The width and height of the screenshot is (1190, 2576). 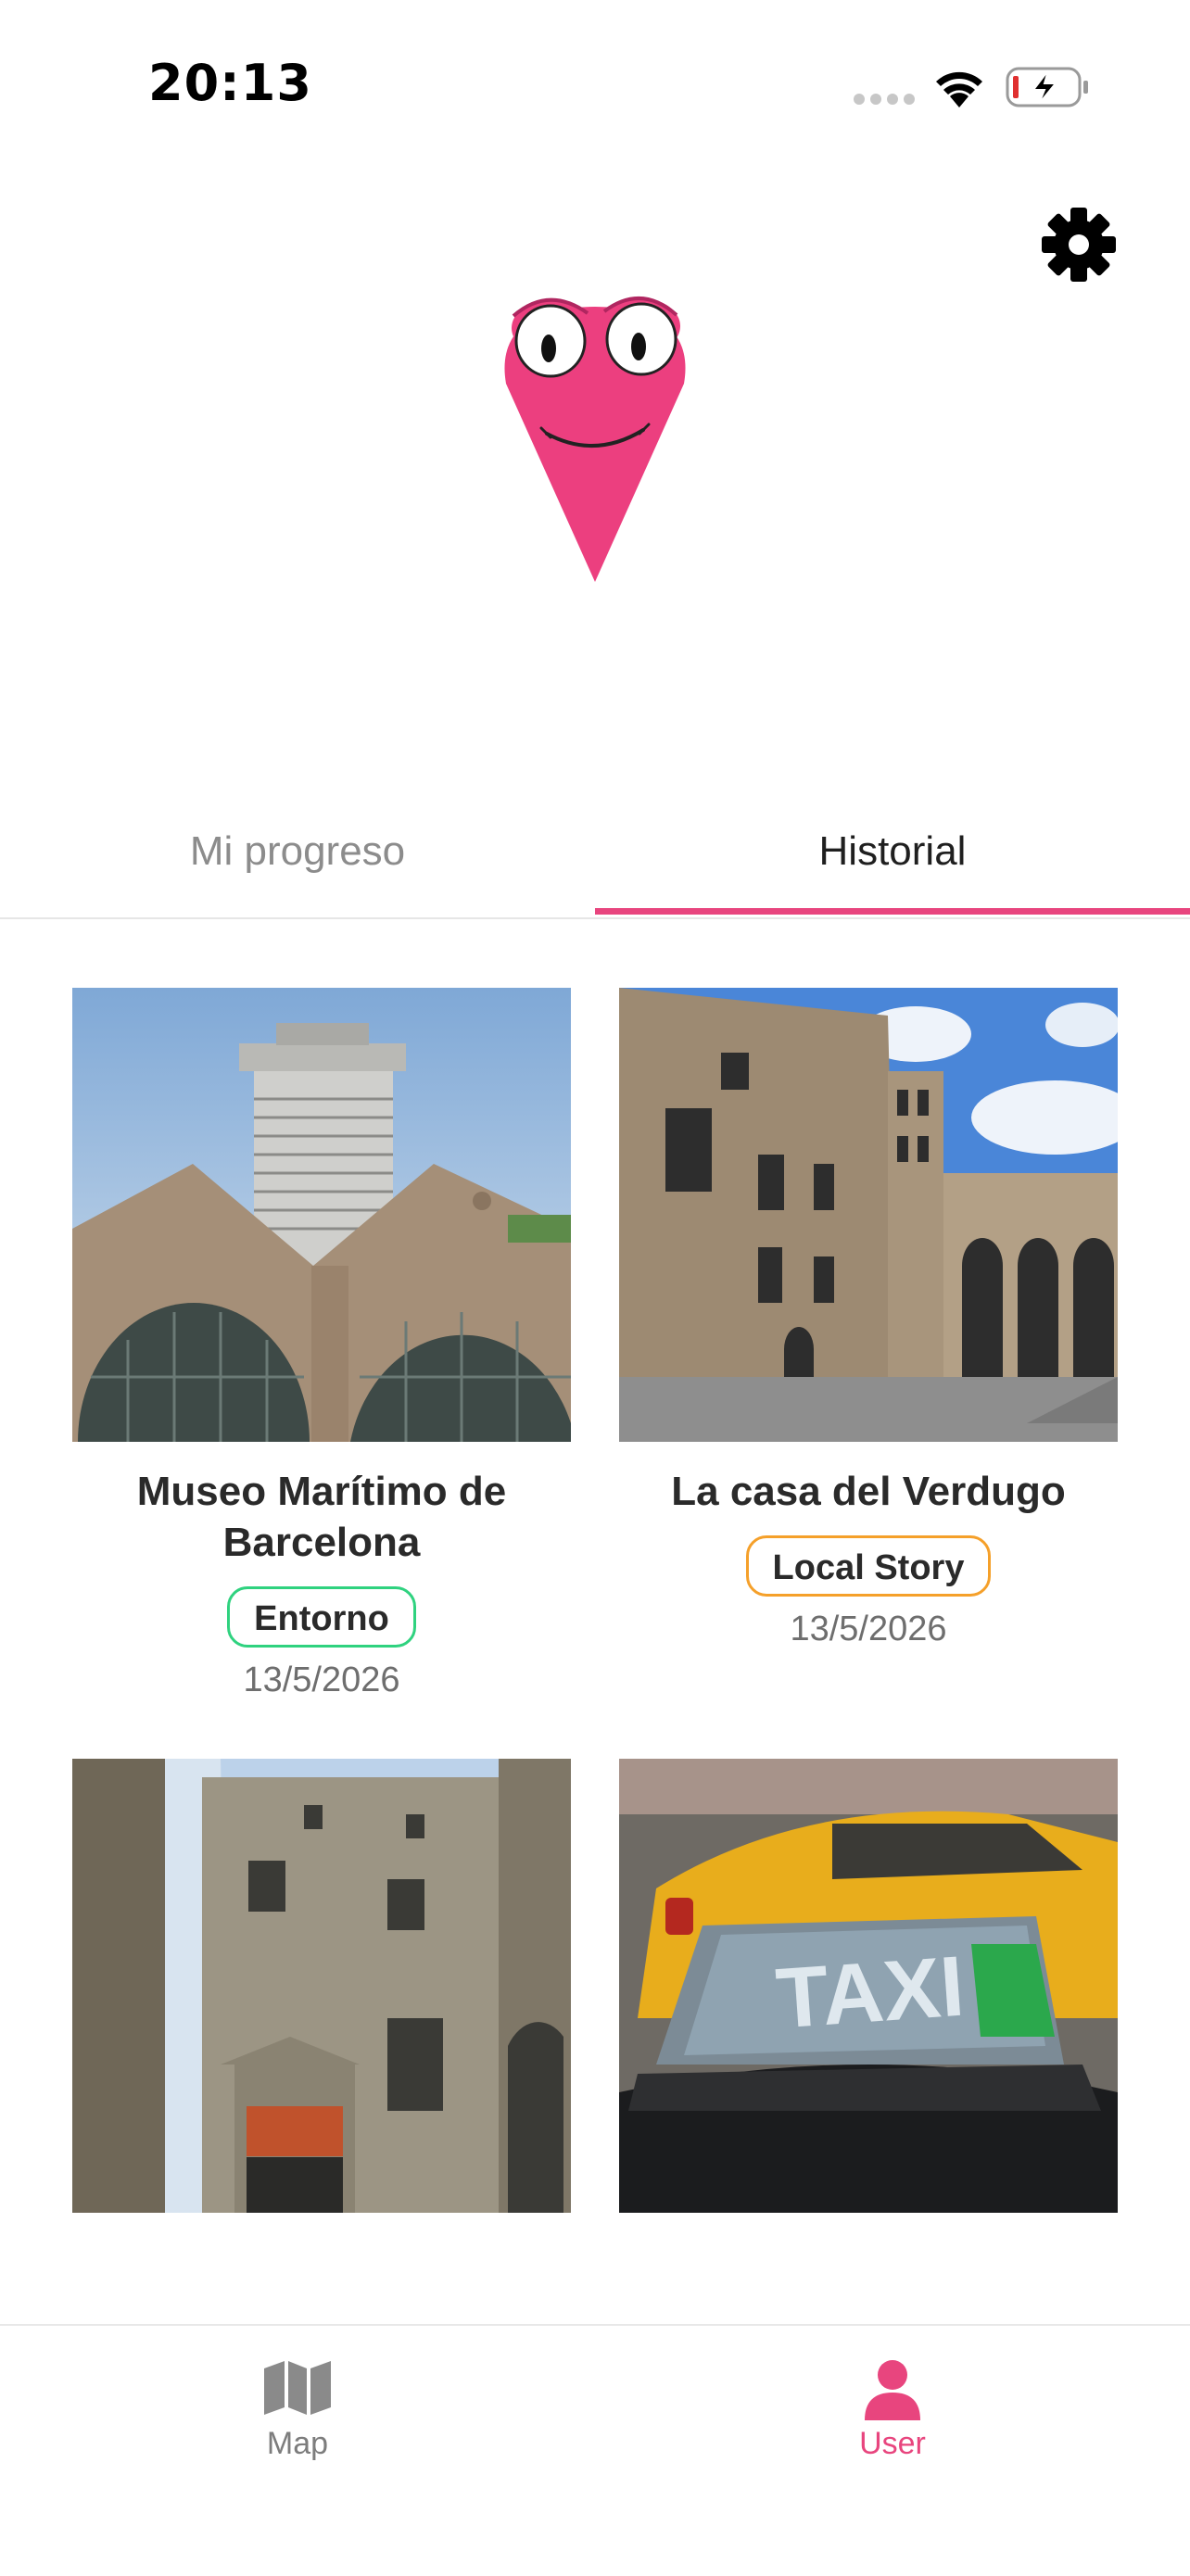 What do you see at coordinates (870, 1993) in the screenshot?
I see `svg-text: TAXI` at bounding box center [870, 1993].